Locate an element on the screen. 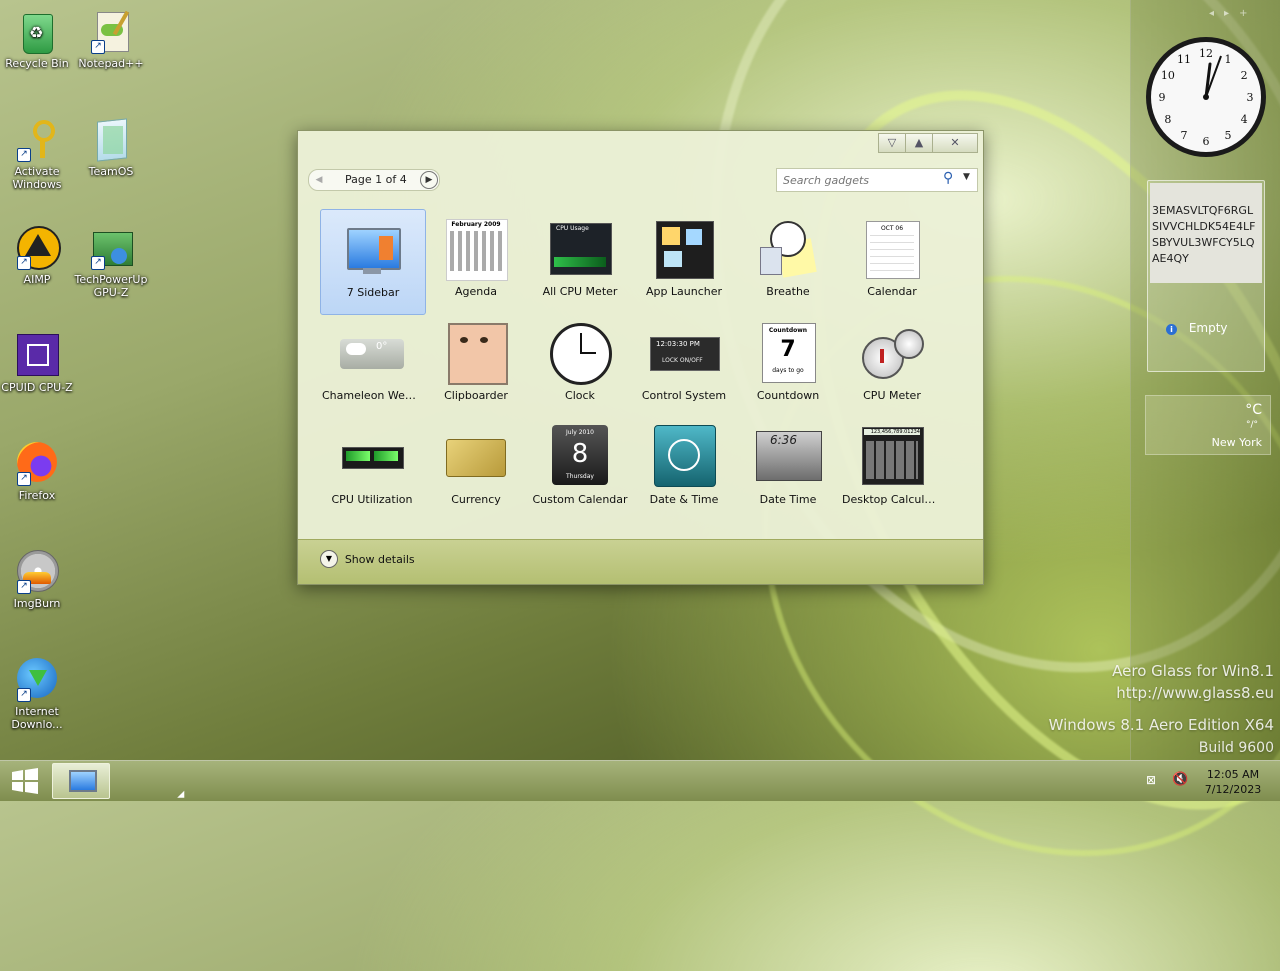 The width and height of the screenshot is (1280, 971). clock-numeral: 7 is located at coordinates (1184, 135).